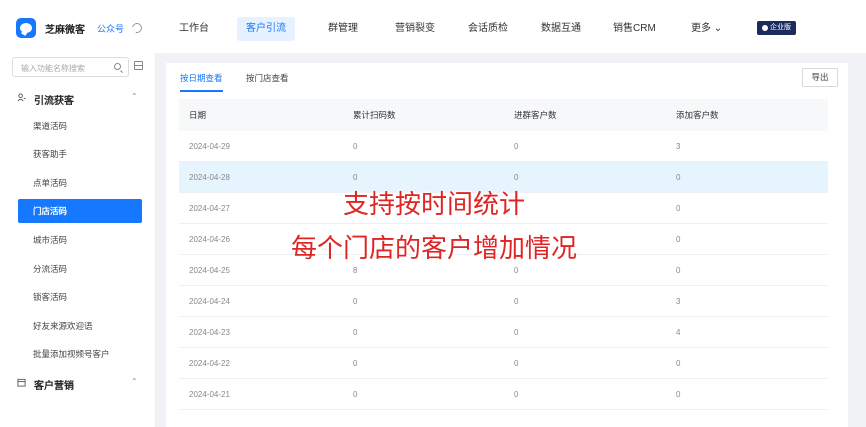 This screenshot has width=866, height=427. What do you see at coordinates (561, 29) in the screenshot?
I see `nav-data-sync: 数据互通` at bounding box center [561, 29].